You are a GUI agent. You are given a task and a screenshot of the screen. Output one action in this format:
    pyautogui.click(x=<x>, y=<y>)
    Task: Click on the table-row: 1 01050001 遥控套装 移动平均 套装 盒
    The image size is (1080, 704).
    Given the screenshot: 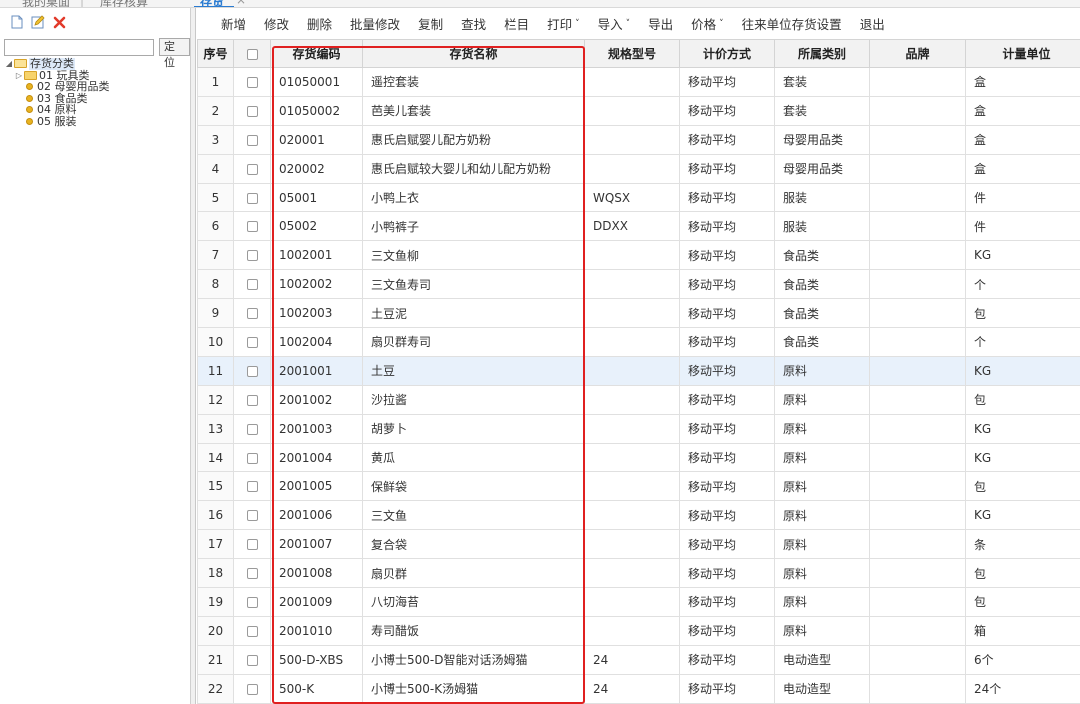 What is the action you would take?
    pyautogui.click(x=638, y=82)
    